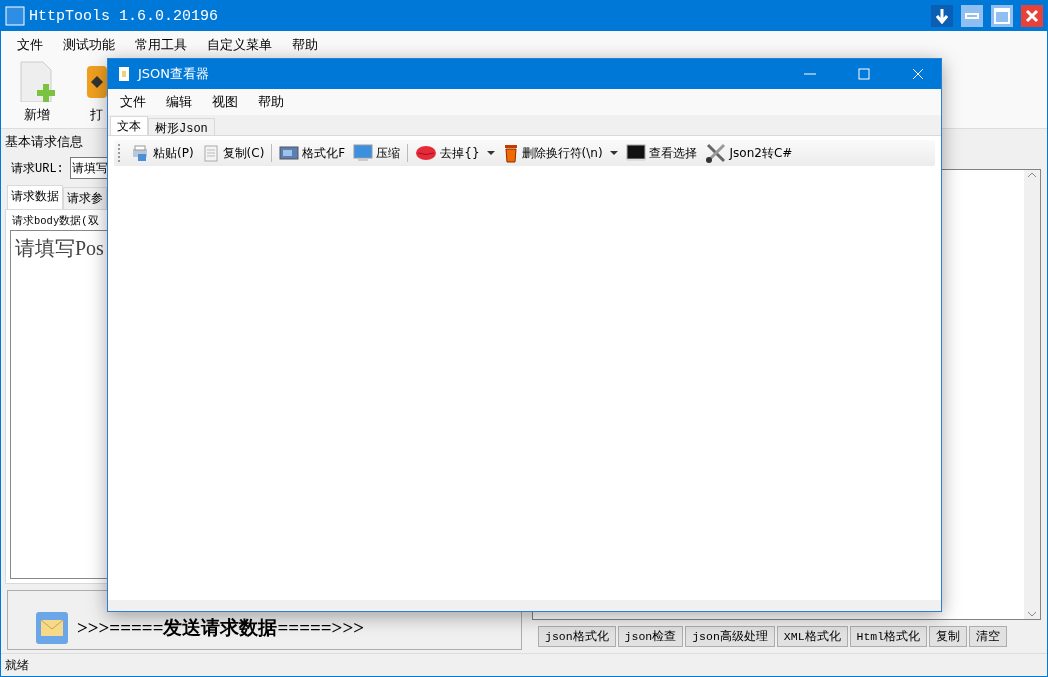 The height and width of the screenshot is (677, 1048). I want to click on format-button: XML格式化, so click(812, 636).